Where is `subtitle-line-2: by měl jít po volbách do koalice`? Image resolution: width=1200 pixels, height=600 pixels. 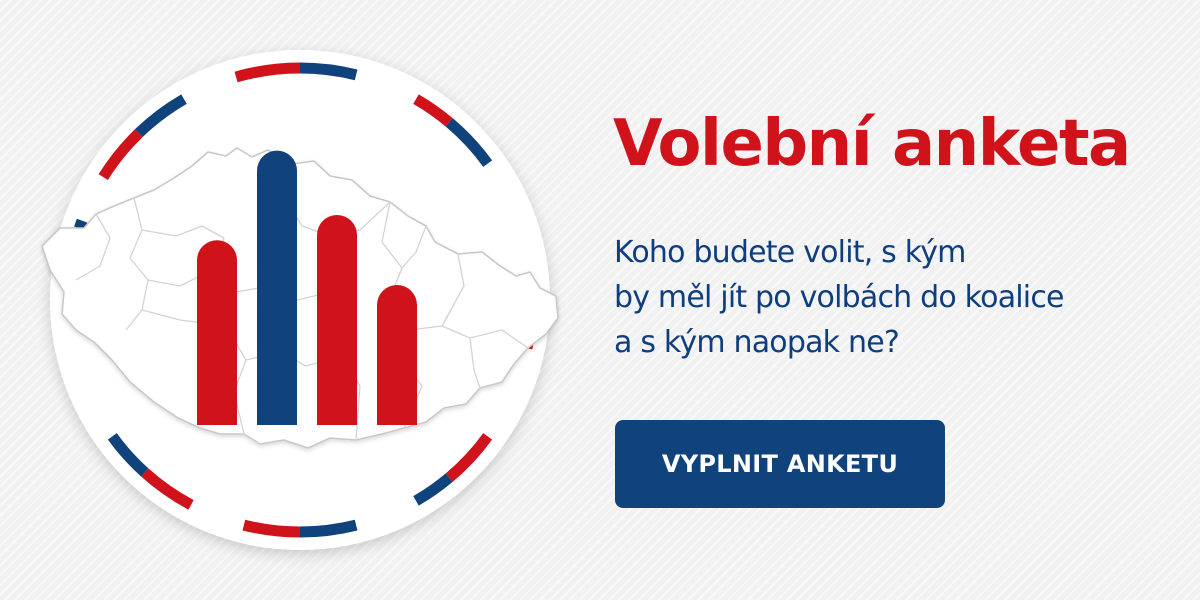
subtitle-line-2: by měl jít po volbách do koalice is located at coordinates (839, 297).